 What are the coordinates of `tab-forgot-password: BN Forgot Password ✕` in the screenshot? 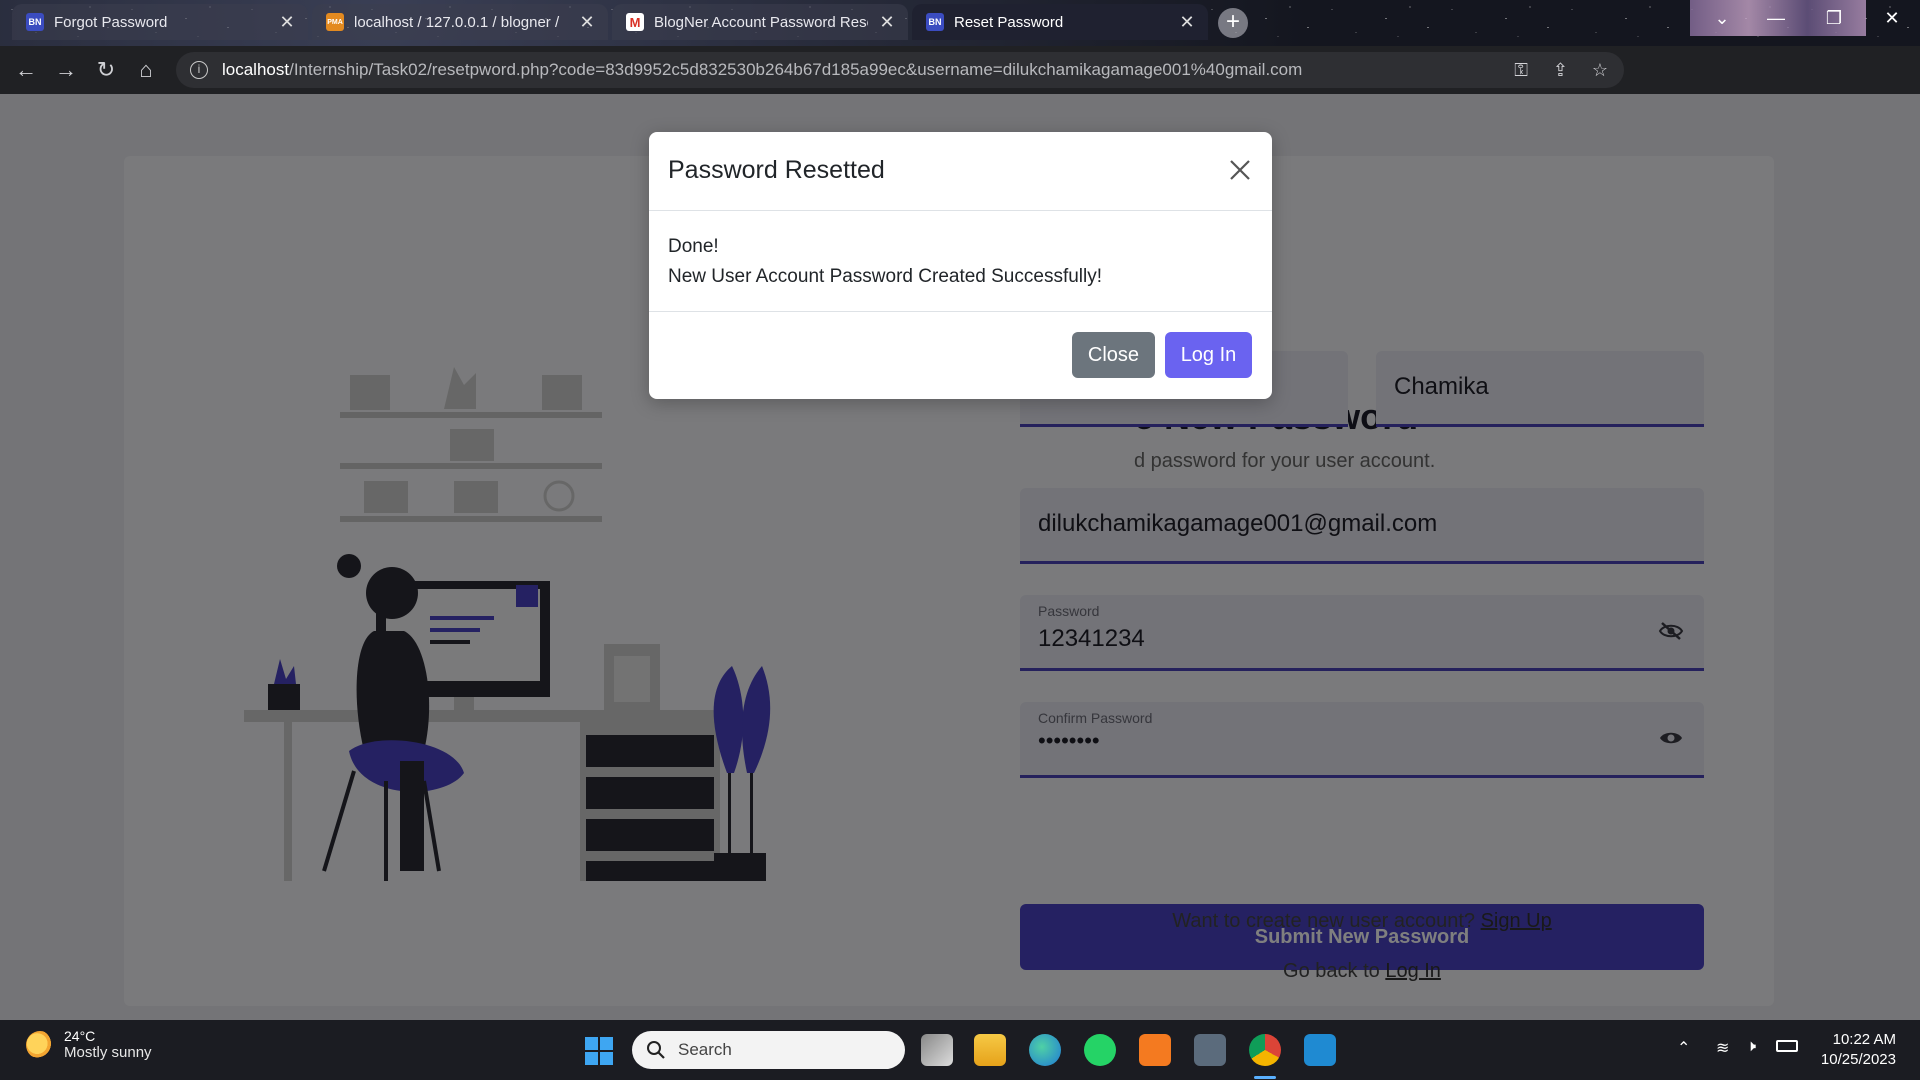 It's located at (160, 22).